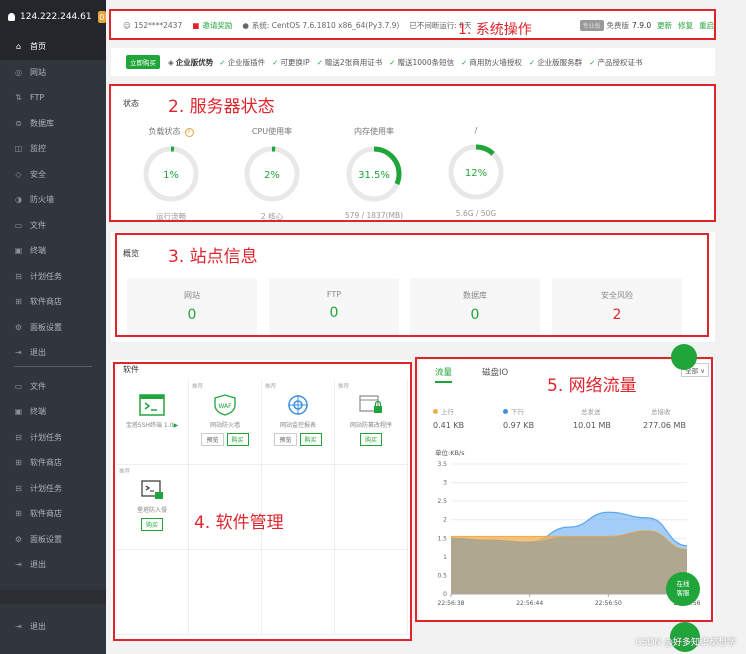 The height and width of the screenshot is (654, 746). What do you see at coordinates (684, 357) in the screenshot?
I see `floating-chat-button` at bounding box center [684, 357].